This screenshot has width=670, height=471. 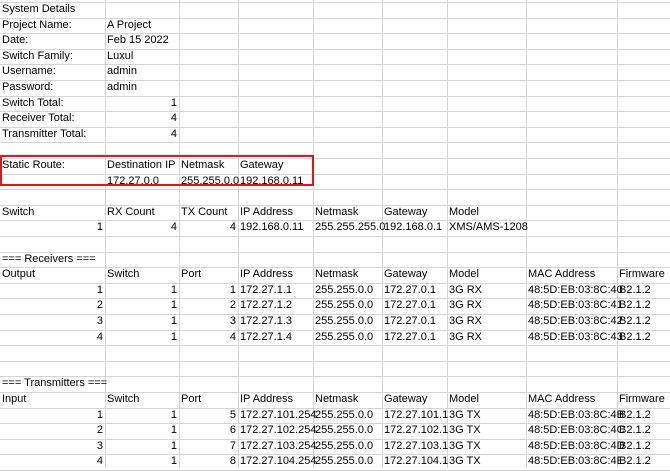 What do you see at coordinates (275, 26) in the screenshot?
I see `cell-r2-c4` at bounding box center [275, 26].